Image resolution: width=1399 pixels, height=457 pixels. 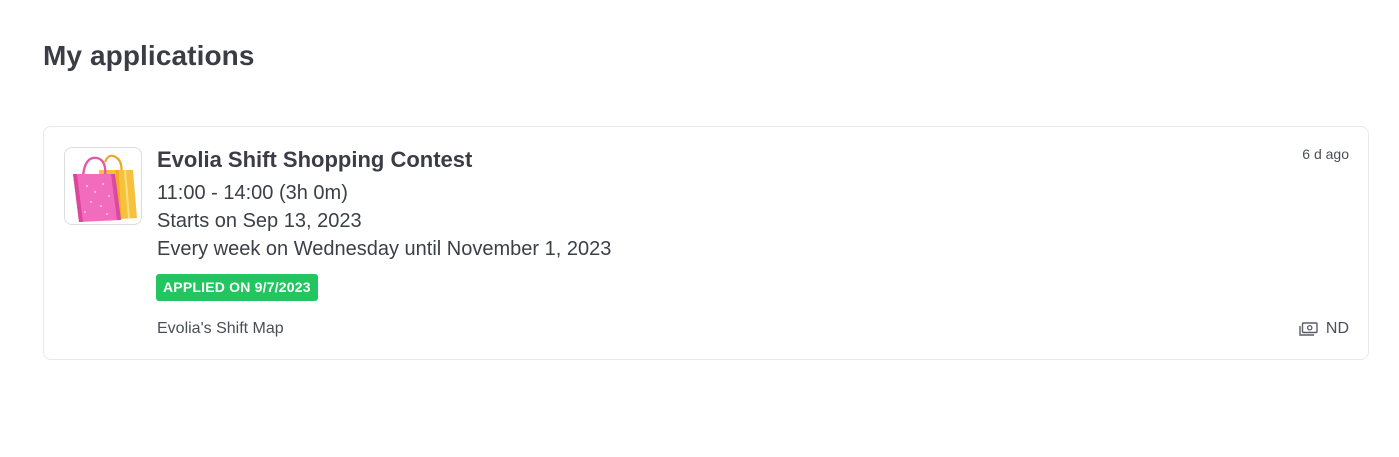 I want to click on application-title: Evolia Shift Shopping Contest, so click(x=314, y=160).